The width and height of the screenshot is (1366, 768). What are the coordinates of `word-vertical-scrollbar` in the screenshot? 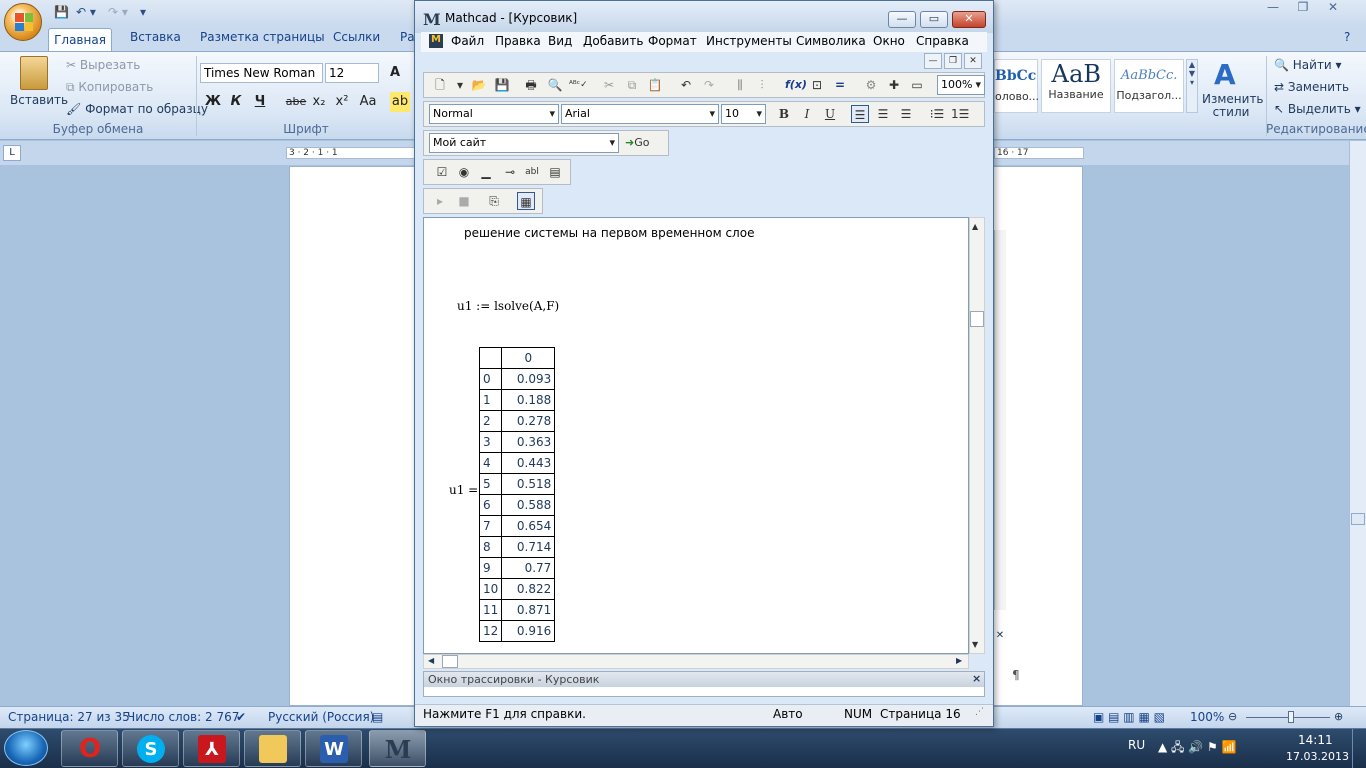 It's located at (1357, 423).